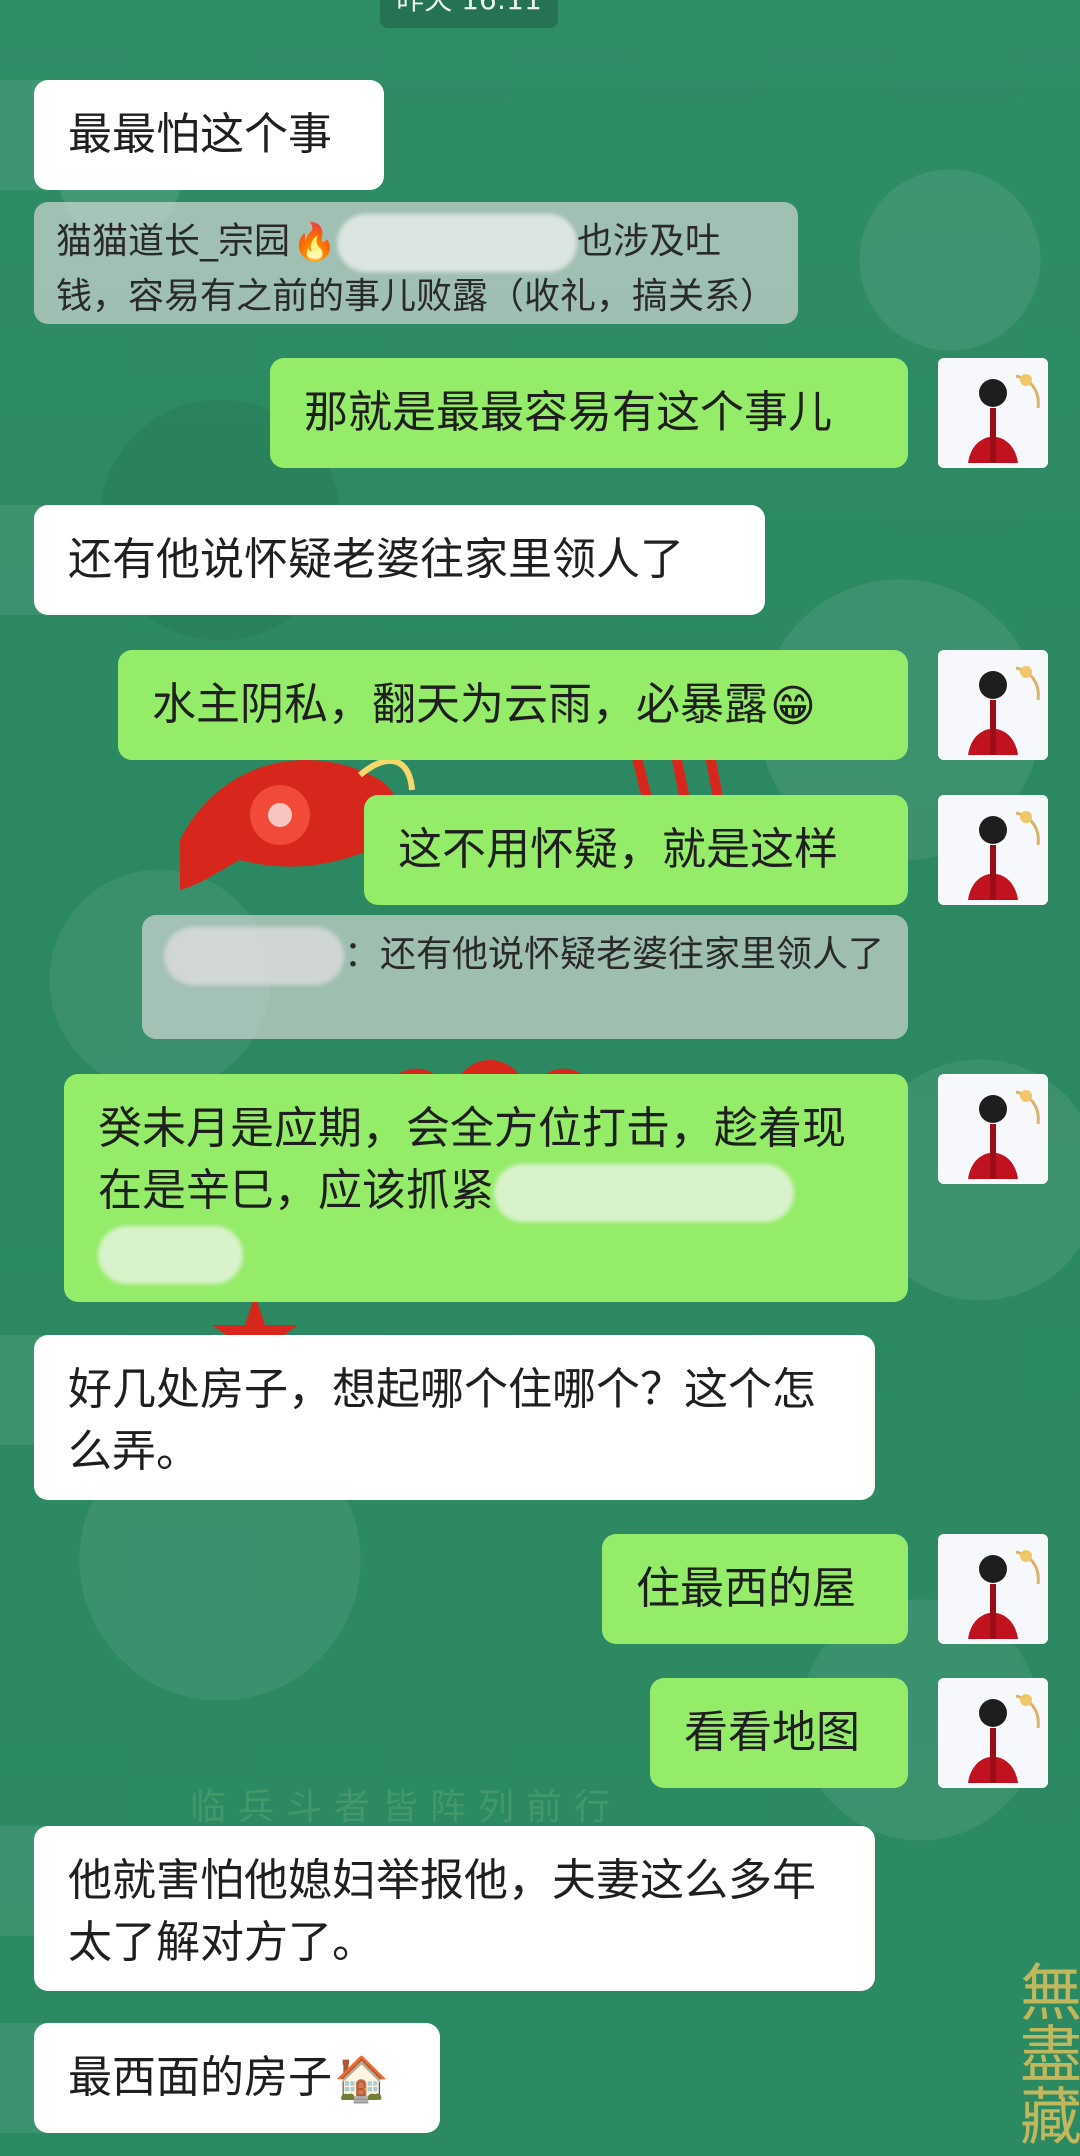 This screenshot has width=1080, height=2156. I want to click on message-bubble: 癸未月是应期，会全方位打击，趁着现在是辛巳，应该抓紧, so click(486, 1188).